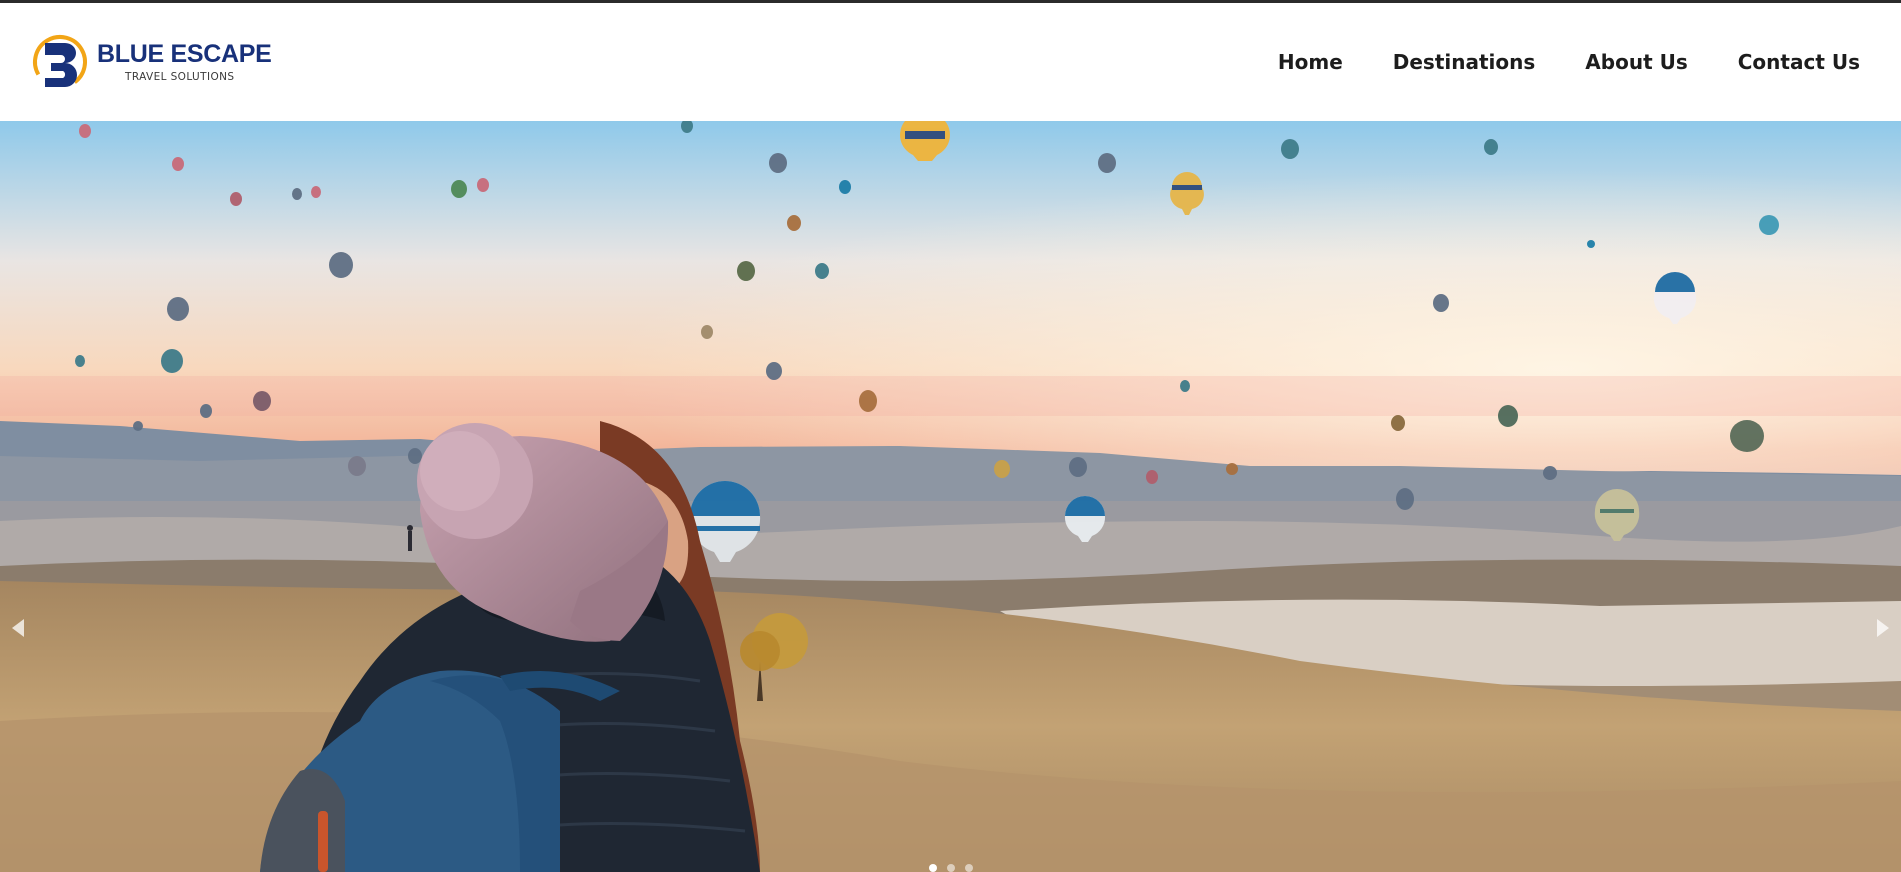 The image size is (1901, 872). What do you see at coordinates (180, 76) in the screenshot?
I see `brand-tagline: TRAVEL SOLUTIONS` at bounding box center [180, 76].